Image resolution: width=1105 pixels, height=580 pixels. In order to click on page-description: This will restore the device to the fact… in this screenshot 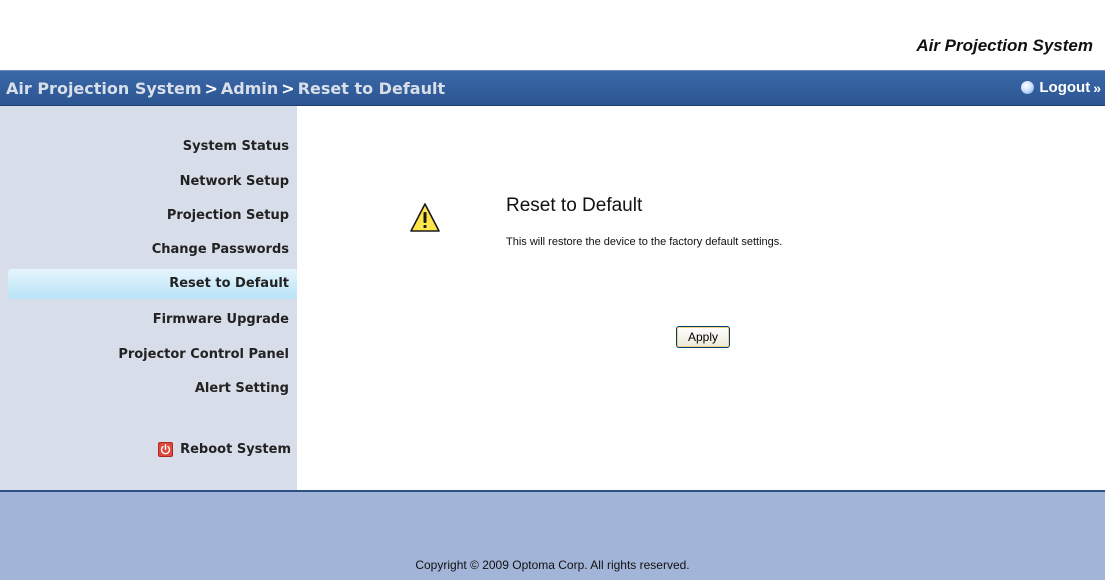, I will do `click(644, 242)`.